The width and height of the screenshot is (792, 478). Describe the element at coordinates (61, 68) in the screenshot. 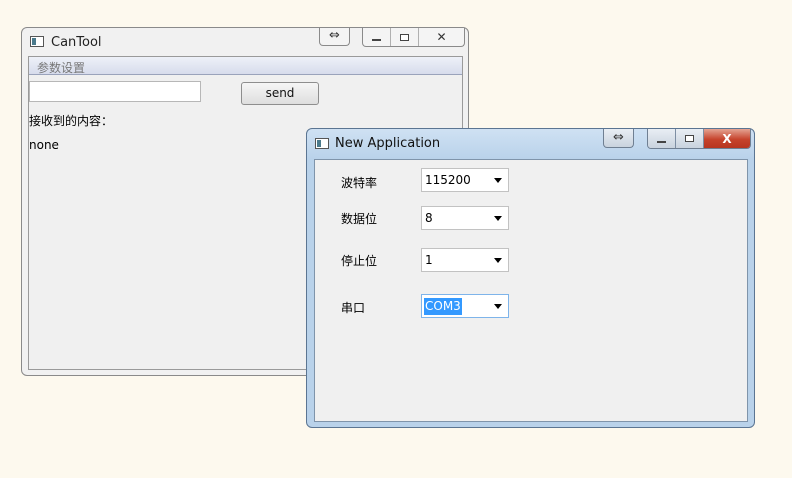

I see `menu-tab-label: 参数设置` at that location.